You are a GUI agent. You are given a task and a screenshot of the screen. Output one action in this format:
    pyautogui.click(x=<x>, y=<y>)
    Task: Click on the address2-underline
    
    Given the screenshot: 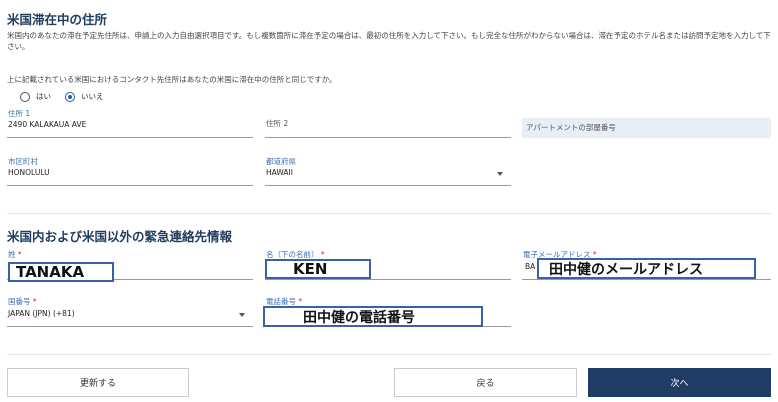 What is the action you would take?
    pyautogui.click(x=388, y=137)
    